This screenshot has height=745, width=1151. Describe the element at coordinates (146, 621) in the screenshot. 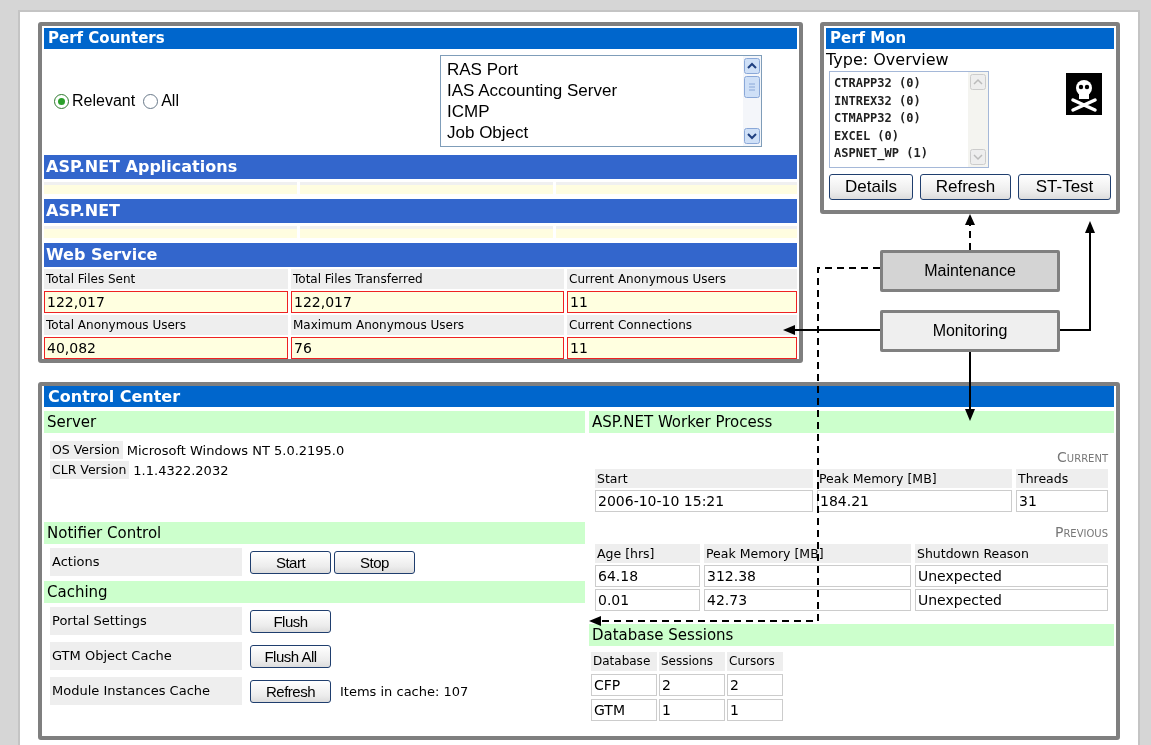

I see `row-label: Portal Settings` at that location.